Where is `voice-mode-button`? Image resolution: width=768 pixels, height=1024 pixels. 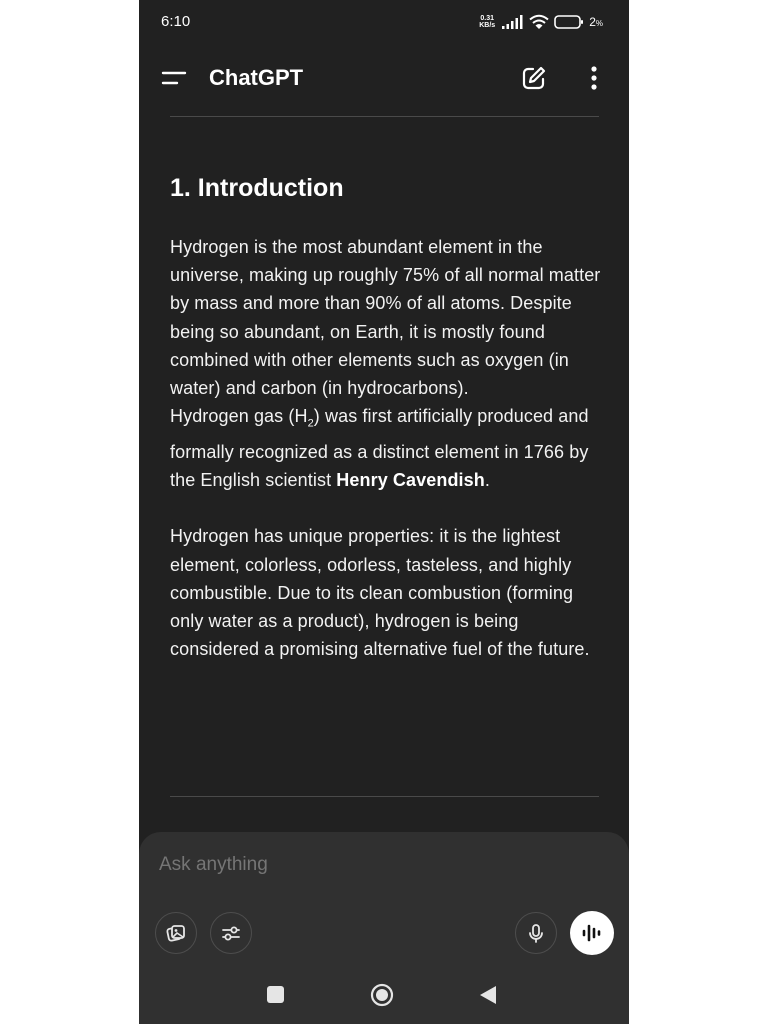 voice-mode-button is located at coordinates (592, 933).